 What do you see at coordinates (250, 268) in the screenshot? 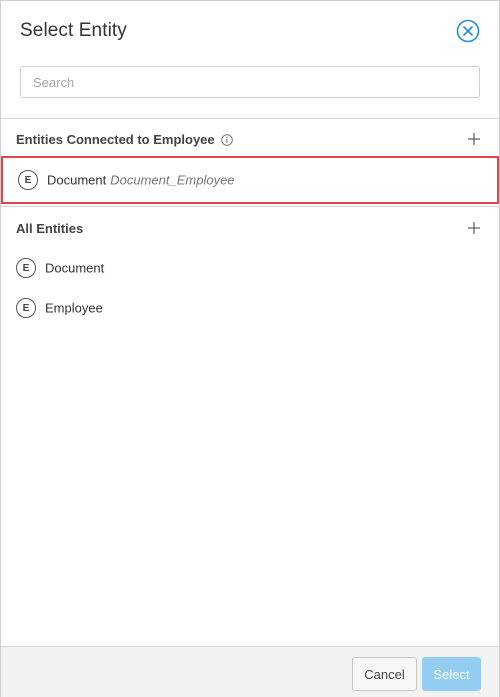
I see `entity-row-document: E Document` at bounding box center [250, 268].